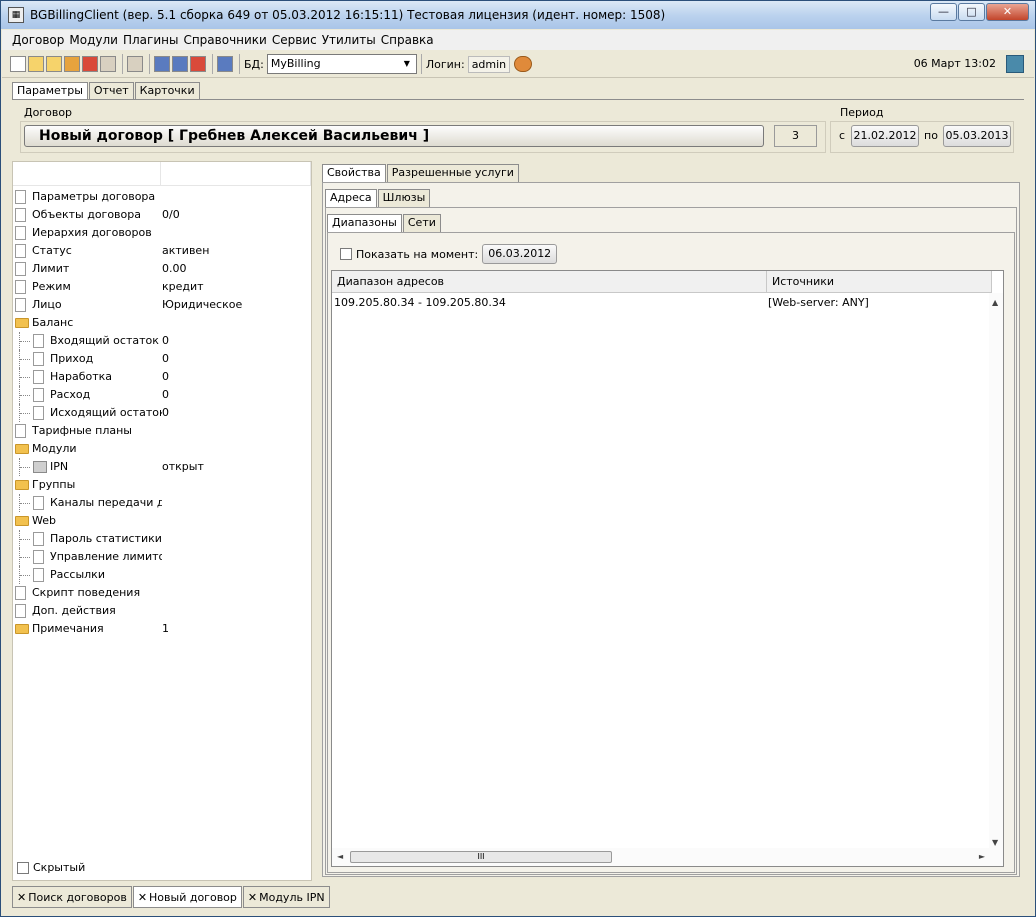 The image size is (1036, 917). I want to click on tree-item: Лицо Юридическое, so click(162, 305).